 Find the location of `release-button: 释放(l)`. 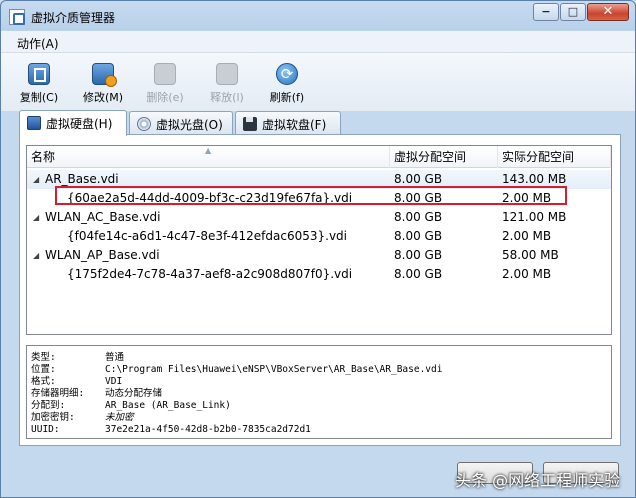

release-button: 释放(l) is located at coordinates (227, 84).